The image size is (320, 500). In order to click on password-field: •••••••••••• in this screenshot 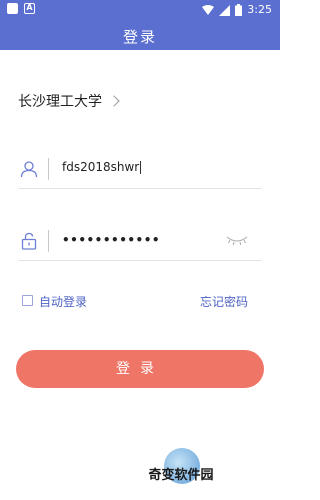, I will do `click(140, 242)`.